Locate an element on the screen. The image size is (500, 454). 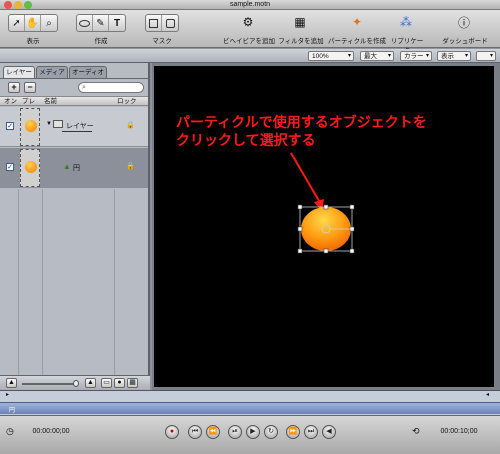
layer-row: ✓ ▲ 円 🔒 is located at coordinates (74, 168).